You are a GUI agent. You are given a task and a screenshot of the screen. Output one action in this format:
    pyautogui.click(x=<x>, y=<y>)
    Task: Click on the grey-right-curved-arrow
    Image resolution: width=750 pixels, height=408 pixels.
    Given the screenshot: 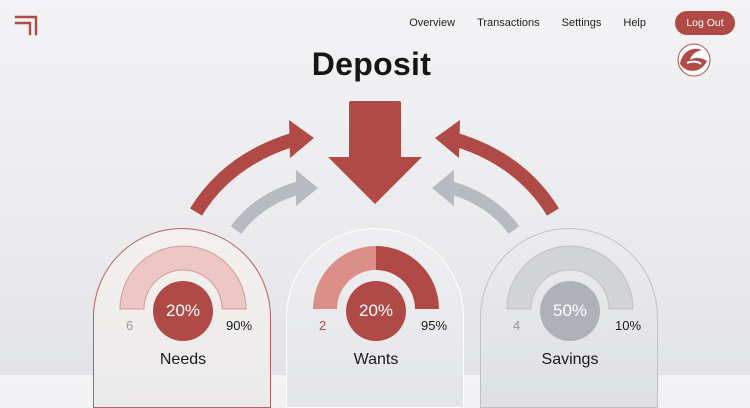 What is the action you would take?
    pyautogui.click(x=476, y=202)
    